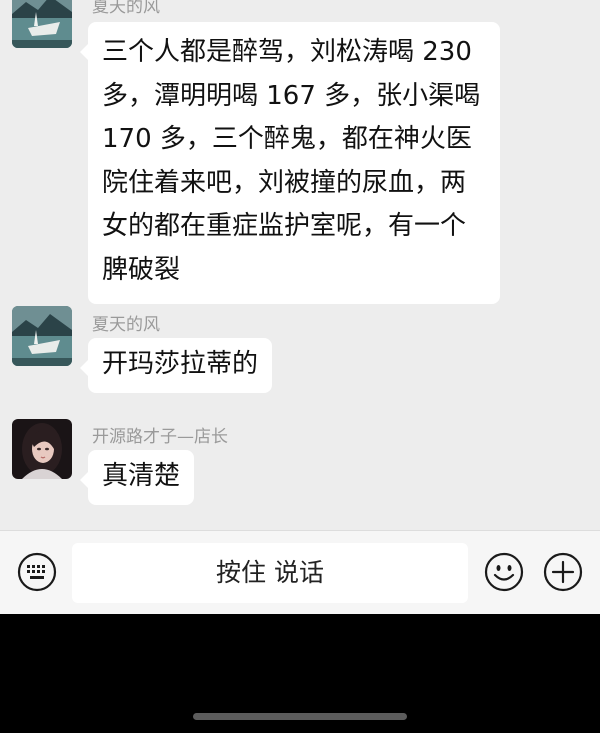 This screenshot has height=733, width=600. I want to click on plus-icon, so click(563, 572).